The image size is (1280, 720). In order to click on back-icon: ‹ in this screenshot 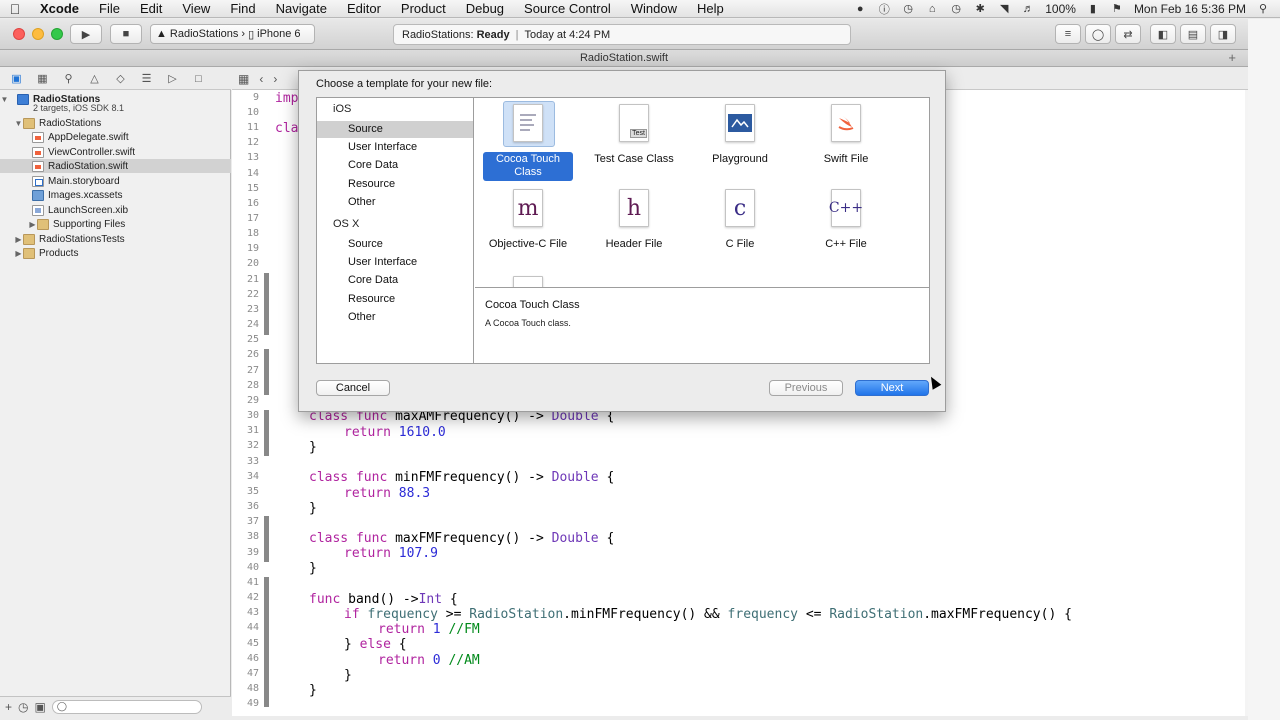, I will do `click(261, 79)`.